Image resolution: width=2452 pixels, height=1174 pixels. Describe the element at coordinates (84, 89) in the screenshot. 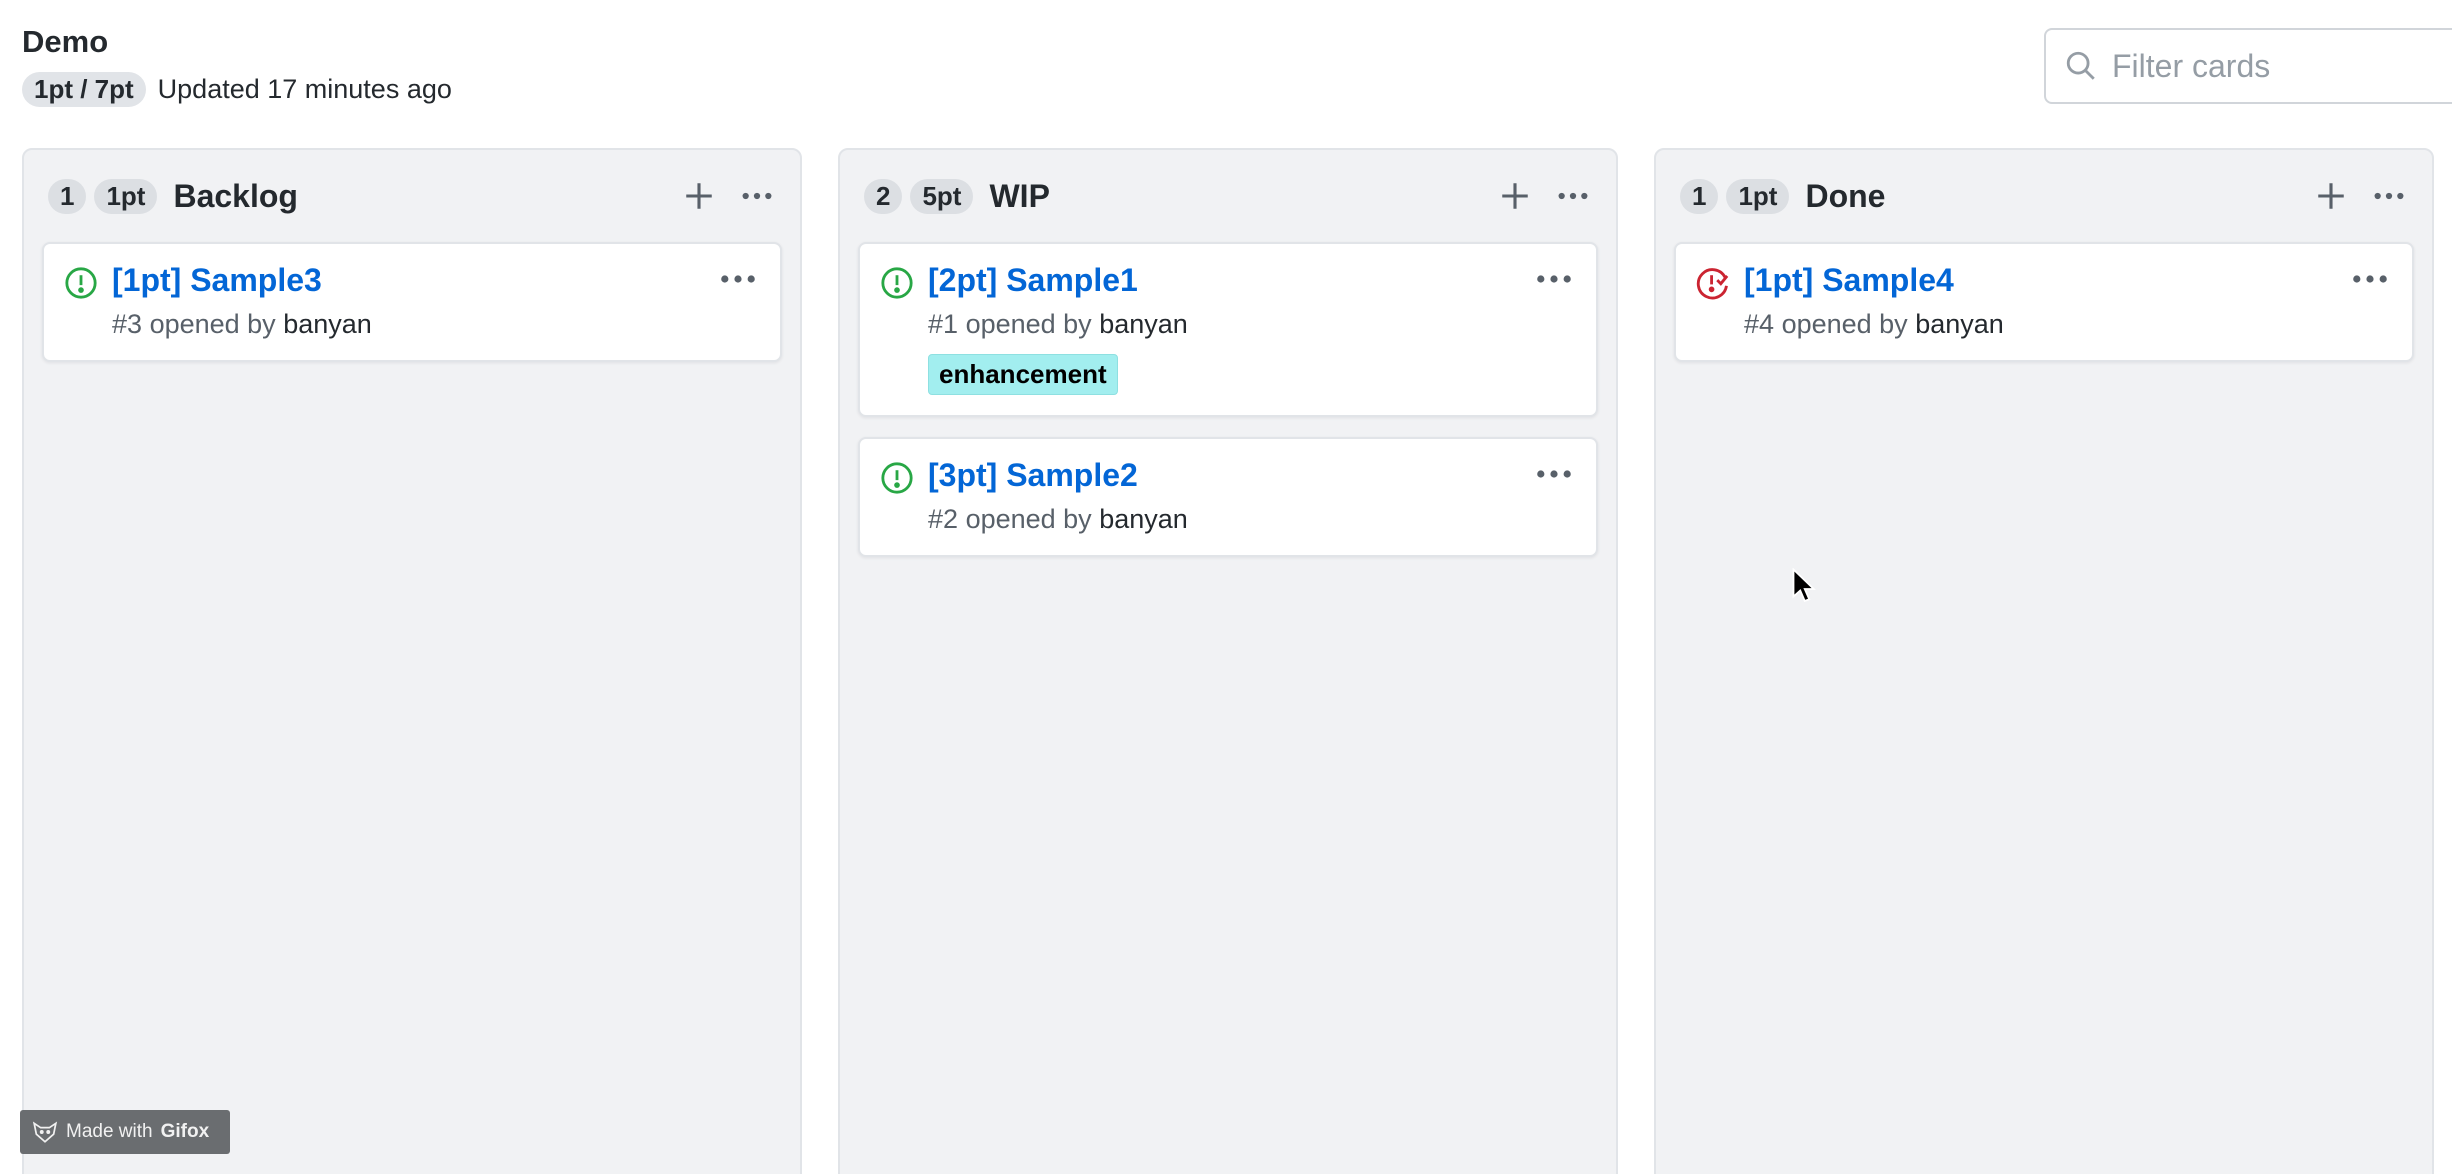

I see `points-summary-badge: 1pt / 7pt` at that location.